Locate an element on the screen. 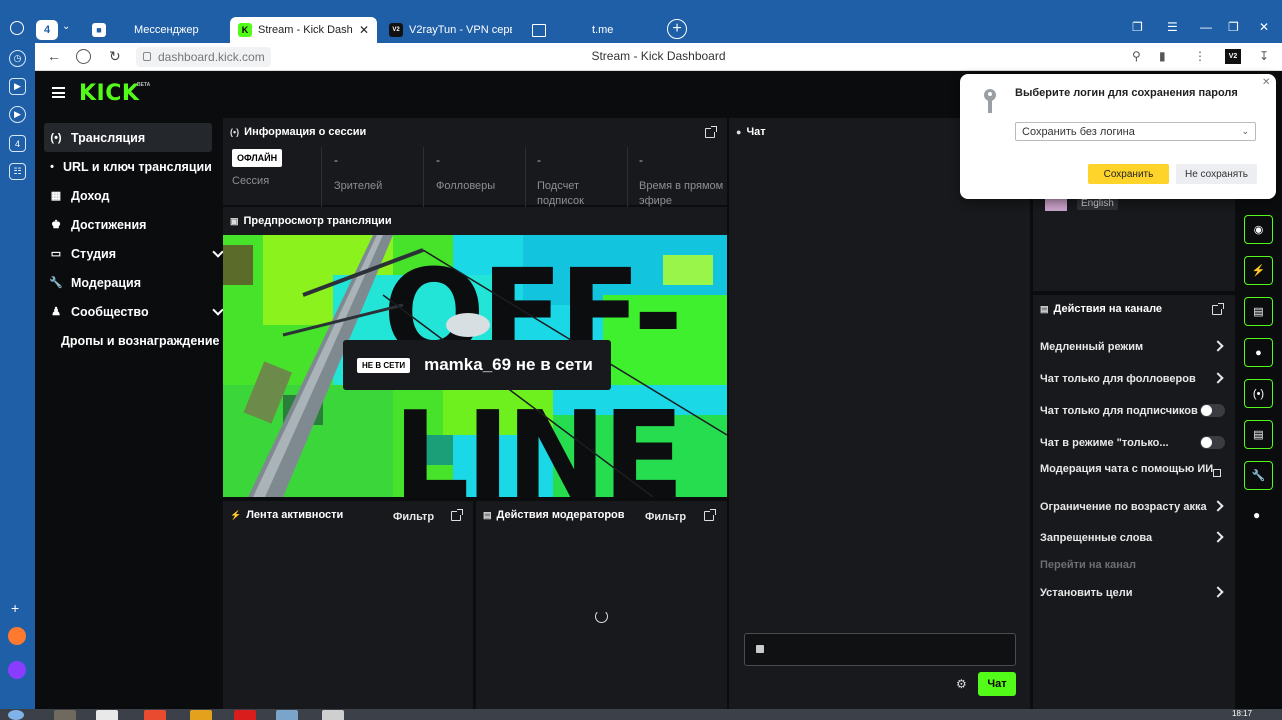 This screenshot has height=720, width=1282. emote-only-toggle is located at coordinates (1212, 442).